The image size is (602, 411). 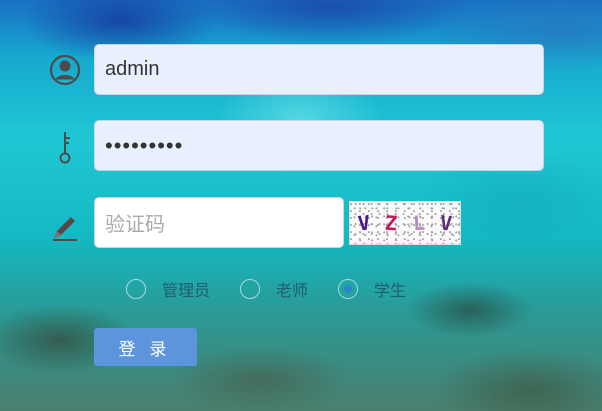 What do you see at coordinates (136, 289) in the screenshot?
I see `radio-admin` at bounding box center [136, 289].